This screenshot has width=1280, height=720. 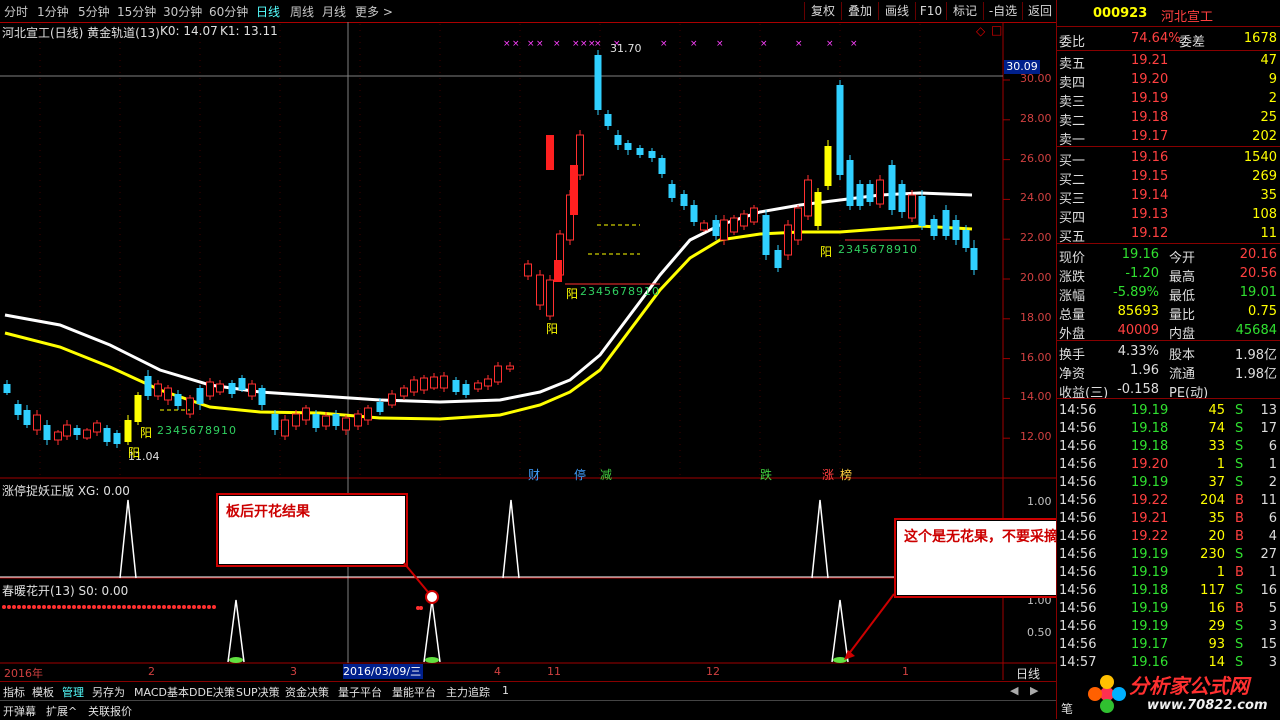 What do you see at coordinates (43, 692) in the screenshot?
I see `tab-template: 模板` at bounding box center [43, 692].